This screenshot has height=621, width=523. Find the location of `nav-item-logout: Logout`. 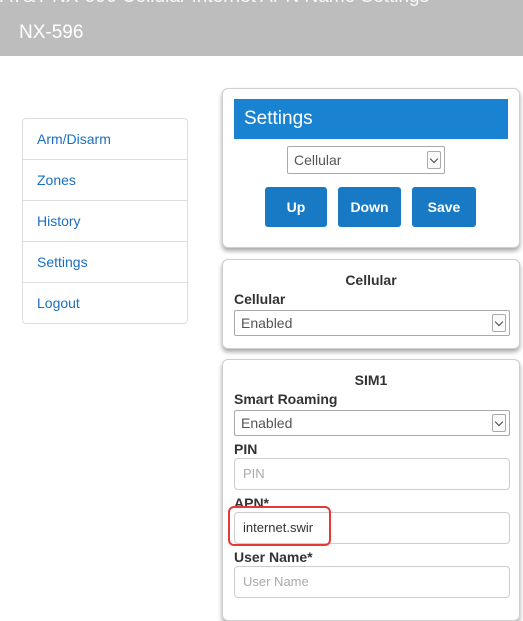

nav-item-logout: Logout is located at coordinates (105, 303).